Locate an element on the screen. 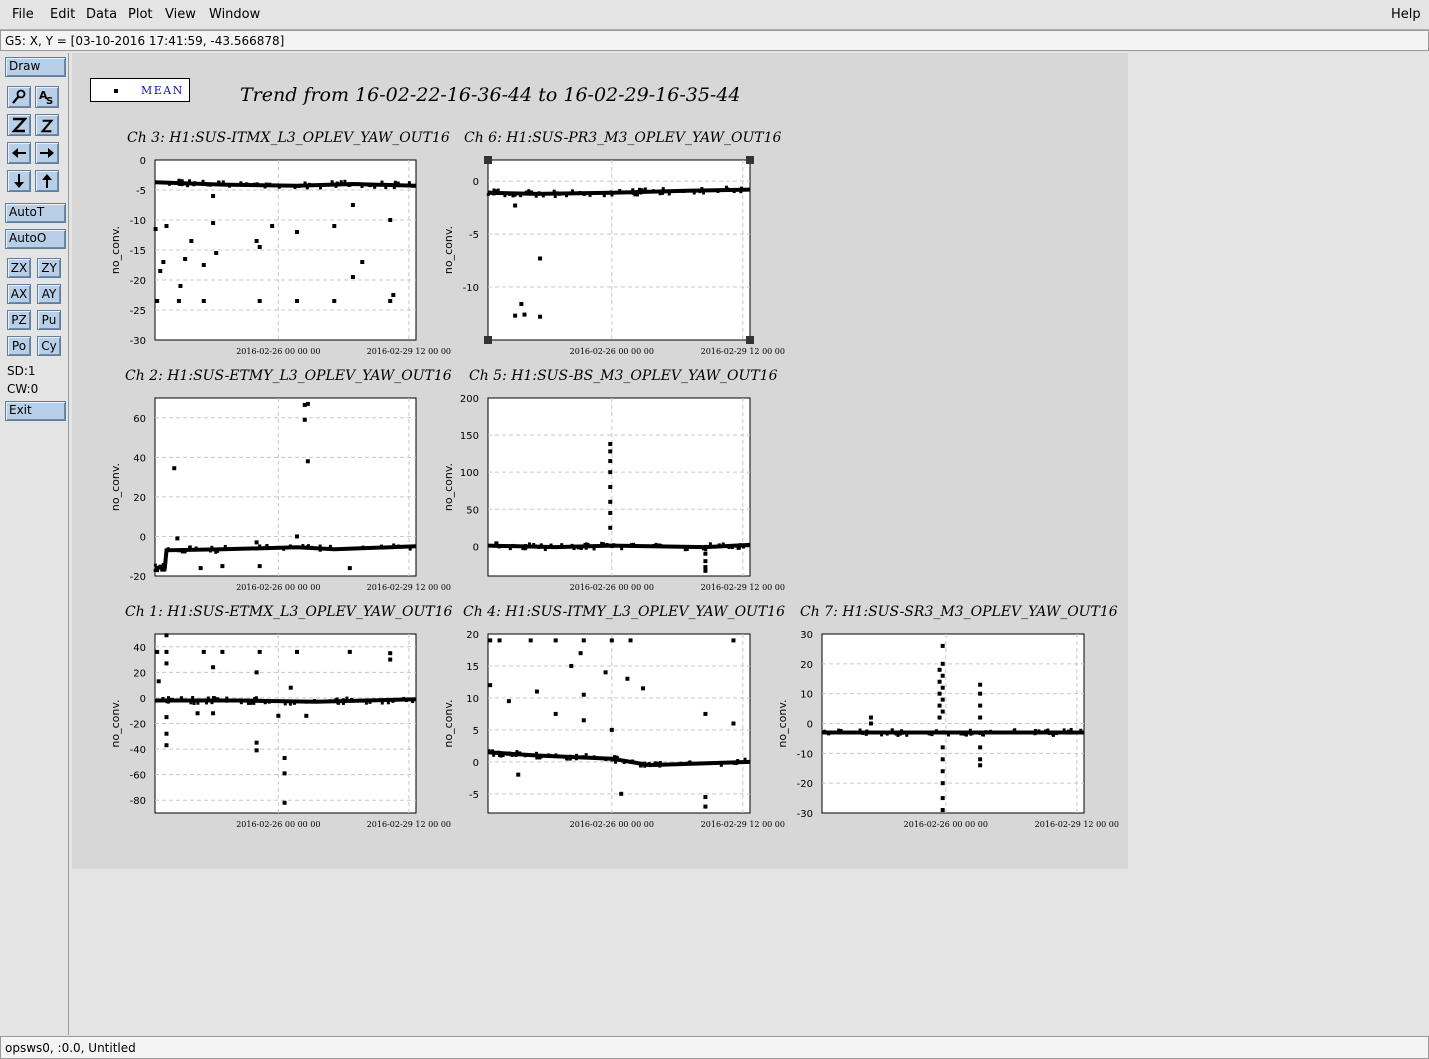 This screenshot has height=1059, width=1429. y-tick-label: -80 is located at coordinates (138, 801).